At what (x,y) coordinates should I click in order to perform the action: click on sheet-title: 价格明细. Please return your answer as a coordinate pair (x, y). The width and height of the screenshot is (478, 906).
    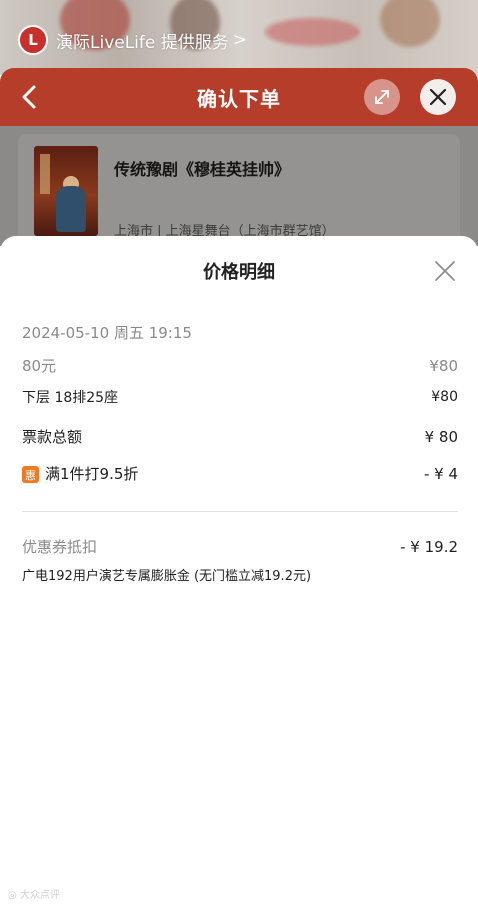
    Looking at the image, I should click on (239, 272).